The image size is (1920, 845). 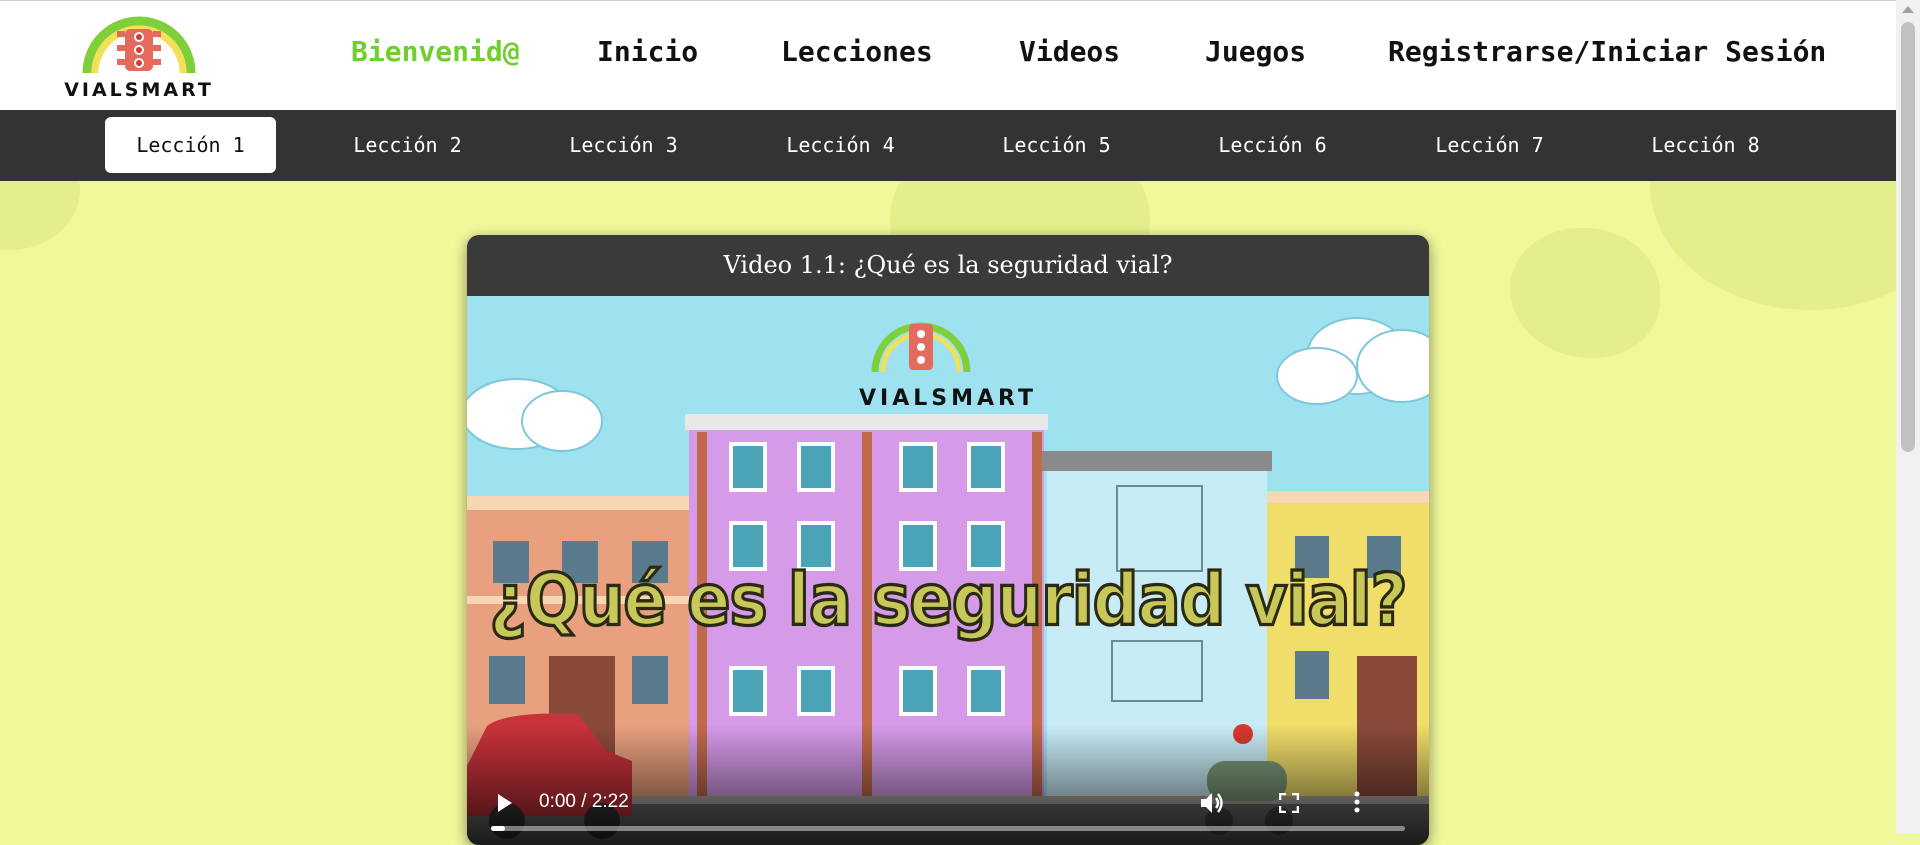 What do you see at coordinates (1069, 51) in the screenshot?
I see `nav-item-videos: Videos` at bounding box center [1069, 51].